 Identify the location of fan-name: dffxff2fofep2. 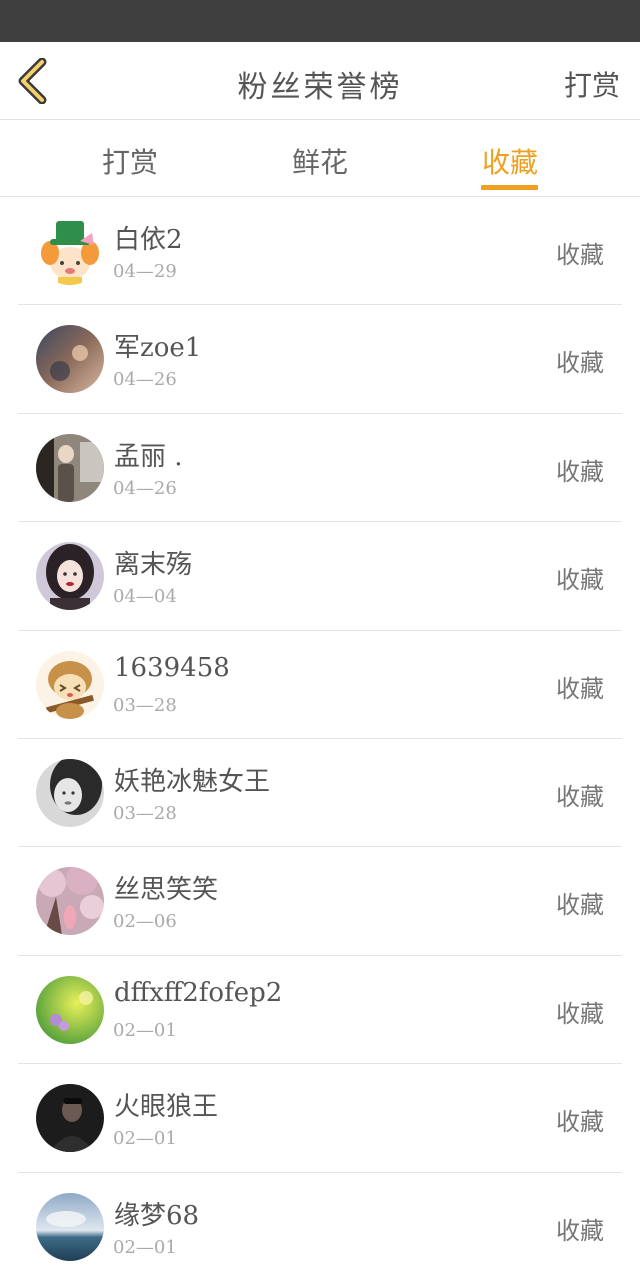
(198, 992).